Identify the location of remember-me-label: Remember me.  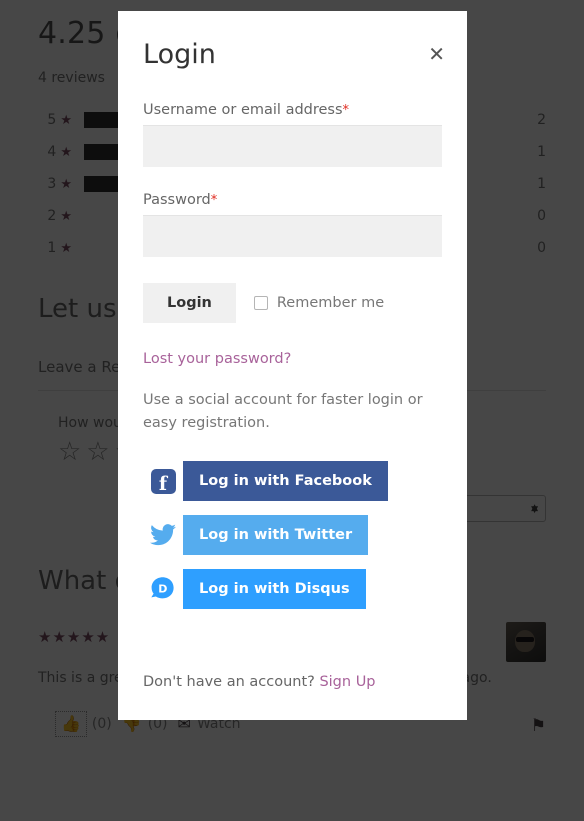
(330, 303).